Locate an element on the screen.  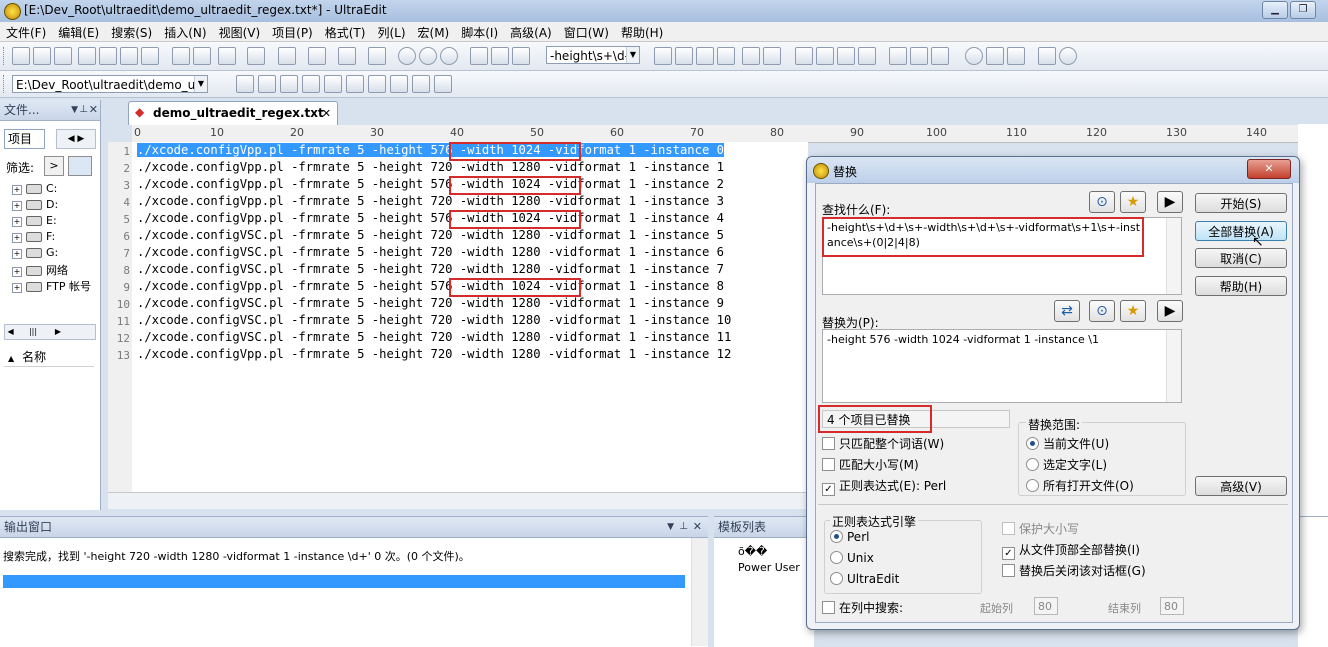
perl-icon is located at coordinates (421, 84).